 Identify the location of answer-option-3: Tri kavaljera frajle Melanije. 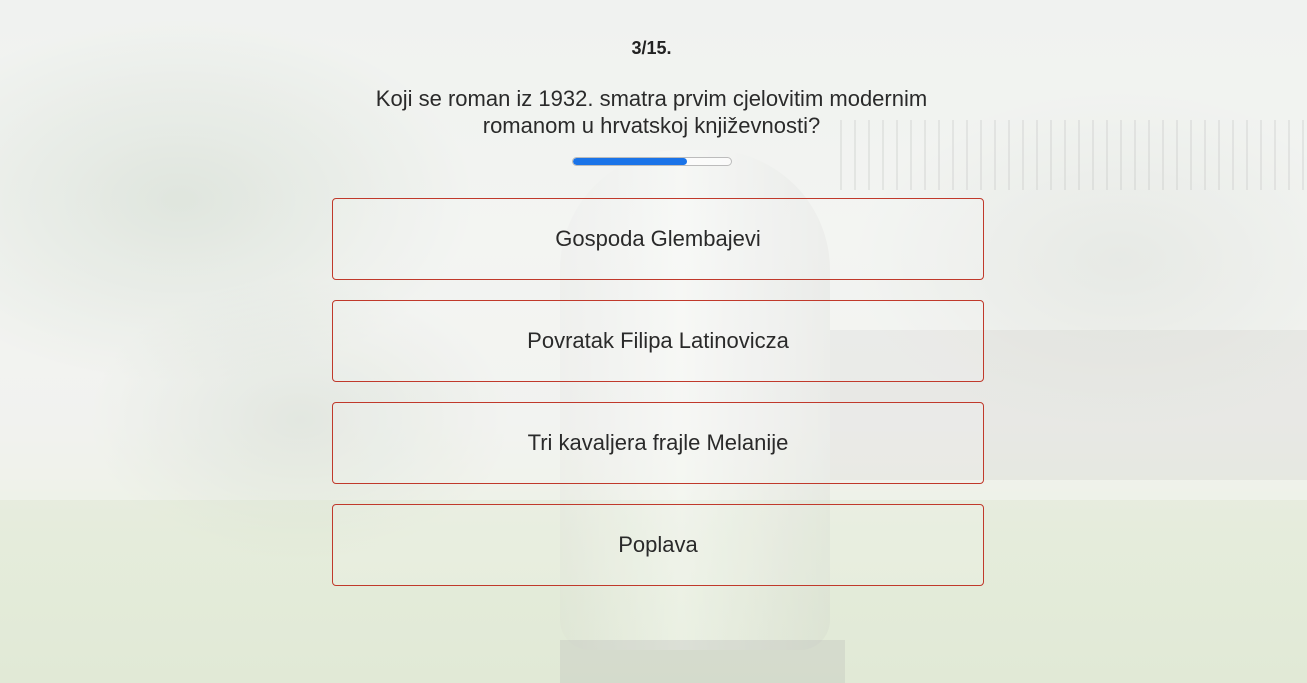
(658, 443).